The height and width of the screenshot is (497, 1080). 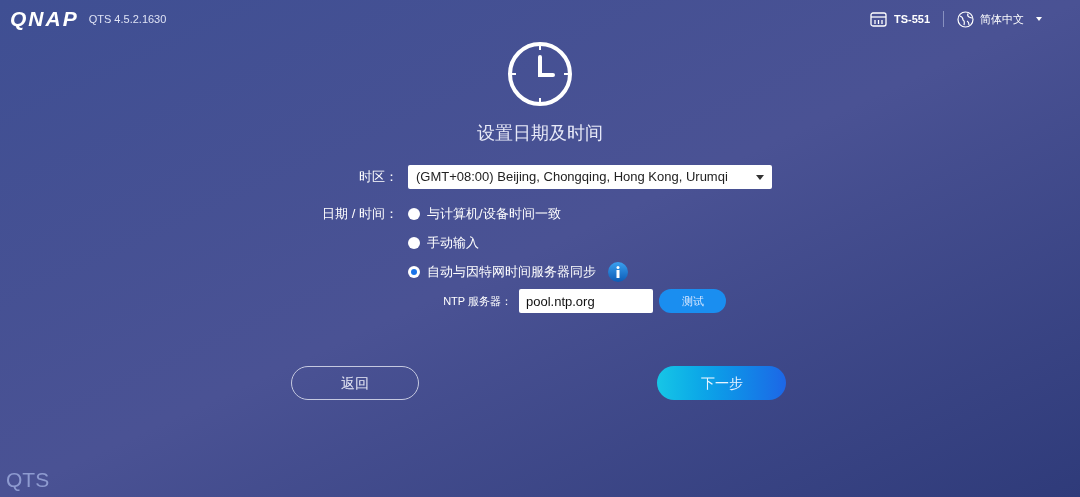 I want to click on brand-text: QTS, so click(x=28, y=479).